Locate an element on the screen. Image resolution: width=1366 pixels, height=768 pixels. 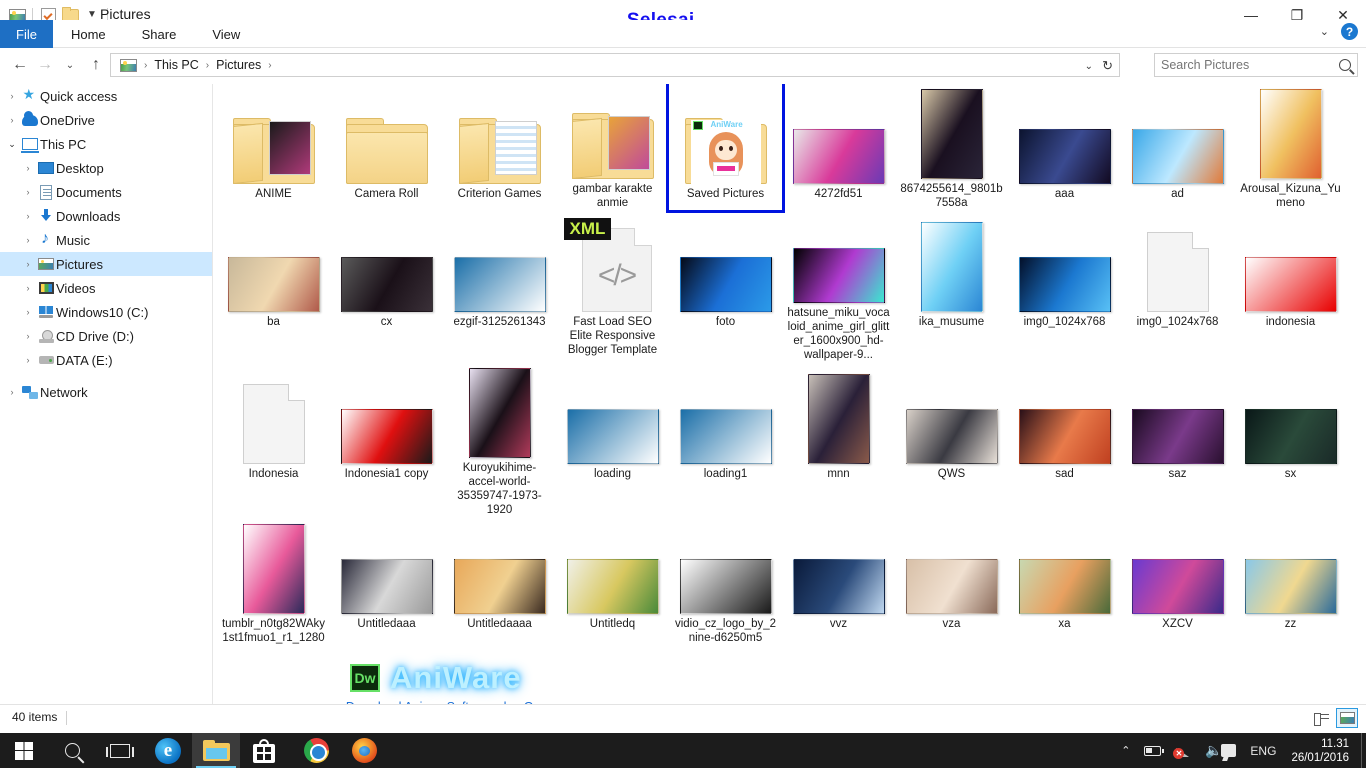
sidebar-item-videos: › Videos is located at coordinates (106, 288).